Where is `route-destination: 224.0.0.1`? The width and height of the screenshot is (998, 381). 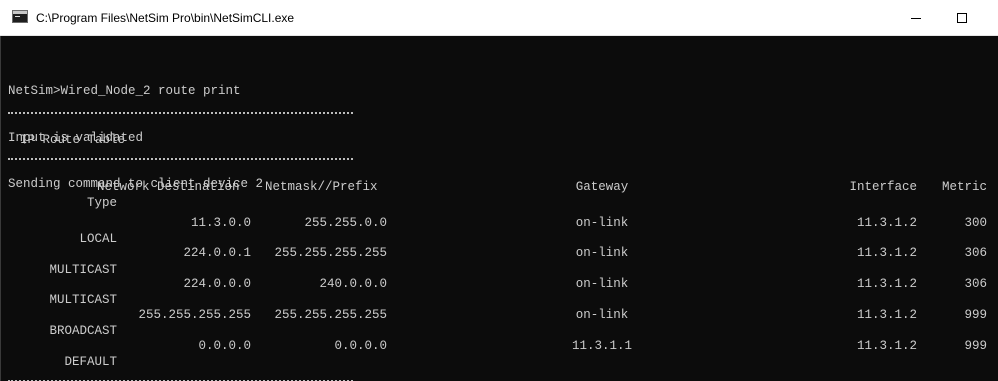 route-destination: 224.0.0.1 is located at coordinates (217, 253).